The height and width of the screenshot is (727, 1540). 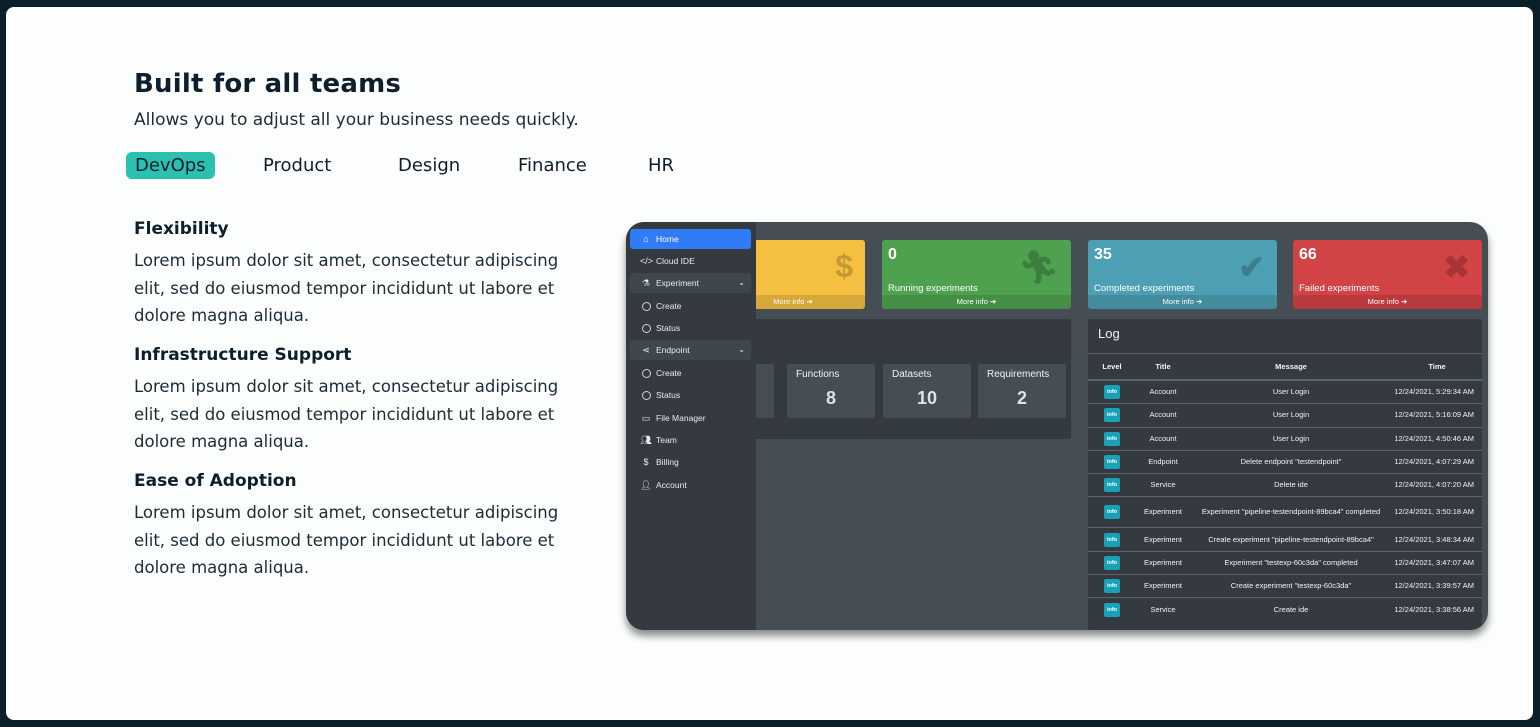 I want to click on card-label: Failed experiments, so click(x=1339, y=288).